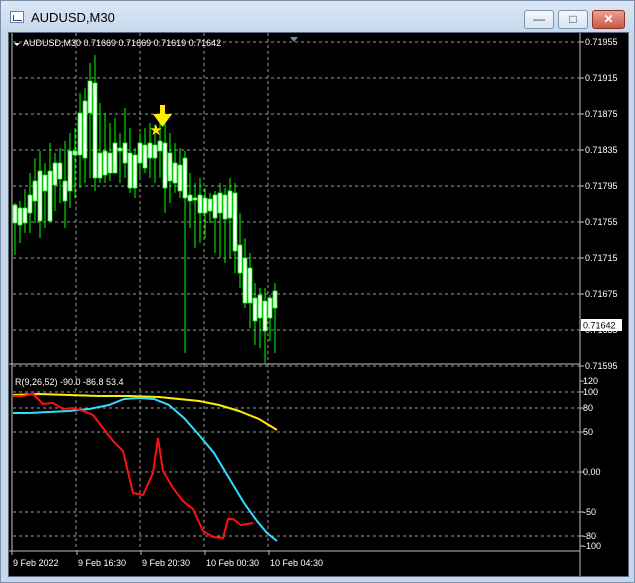  What do you see at coordinates (601, 42) in the screenshot?
I see `price-tick-label: 0.71955` at bounding box center [601, 42].